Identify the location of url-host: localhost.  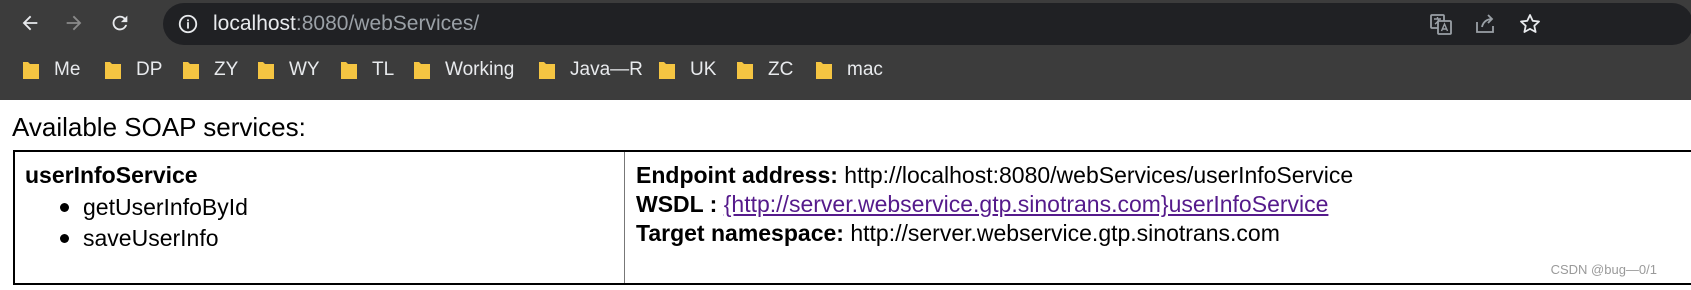
(254, 23).